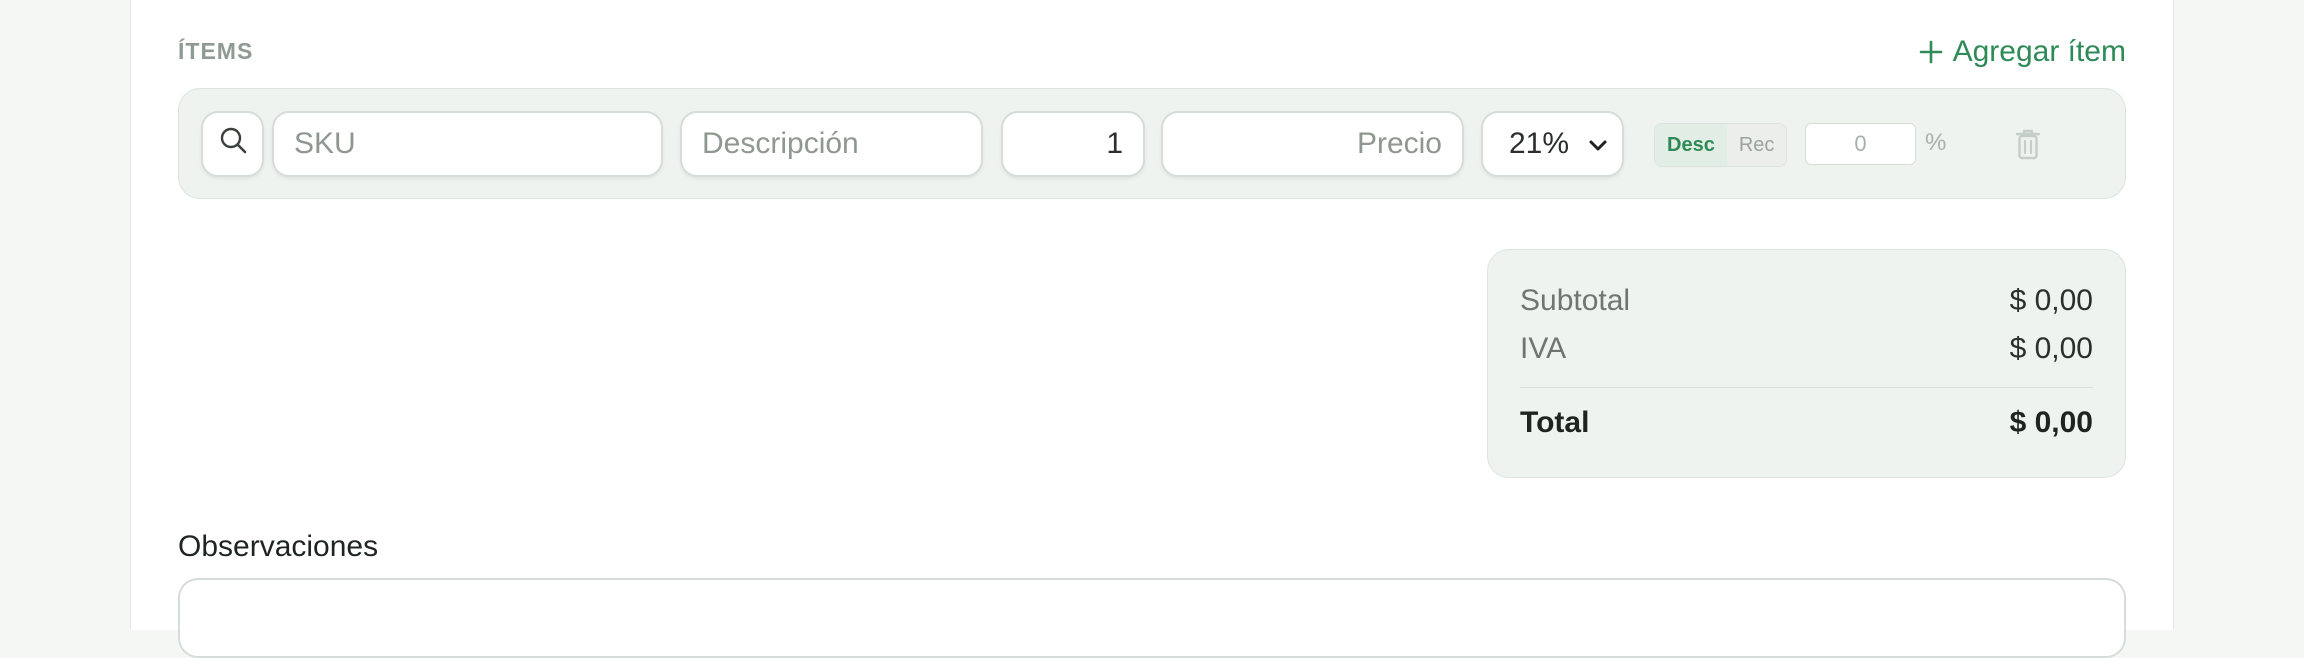 The image size is (2304, 658). What do you see at coordinates (278, 546) in the screenshot?
I see `observations-label: Observaciones` at bounding box center [278, 546].